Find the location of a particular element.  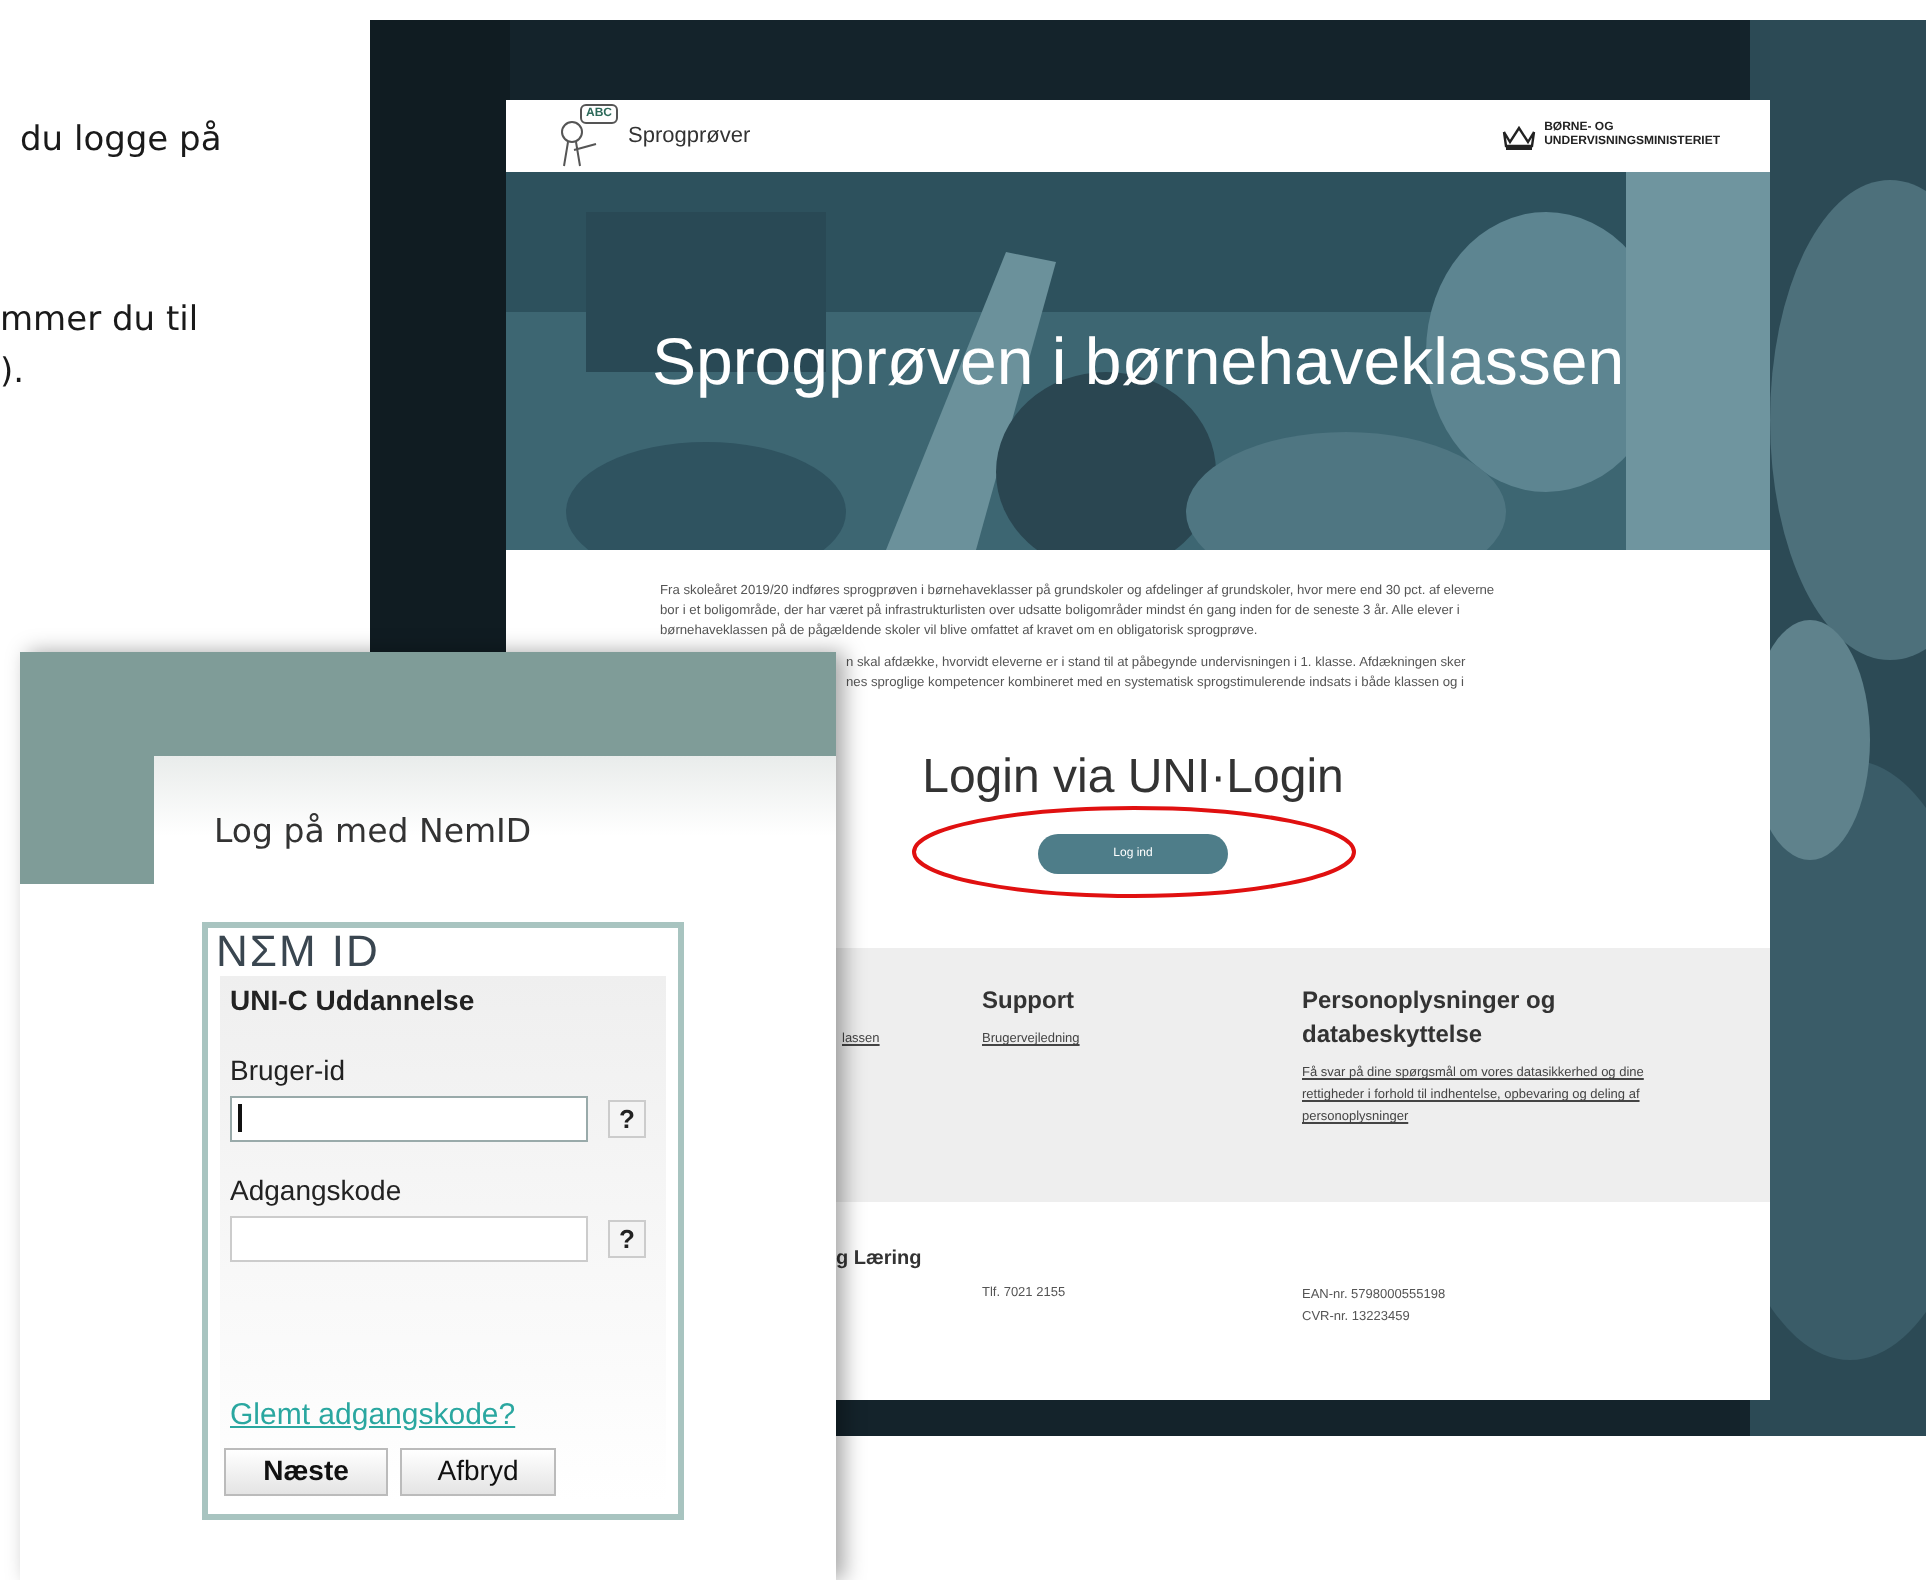

intro-text: ). is located at coordinates (13, 373).